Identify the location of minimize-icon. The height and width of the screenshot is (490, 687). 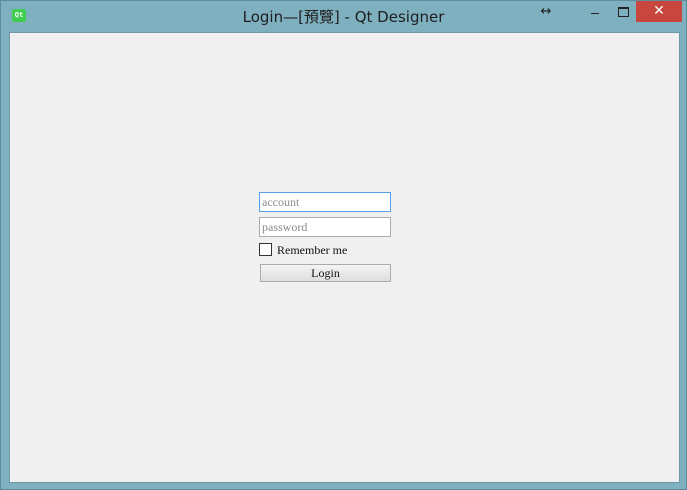
(595, 13).